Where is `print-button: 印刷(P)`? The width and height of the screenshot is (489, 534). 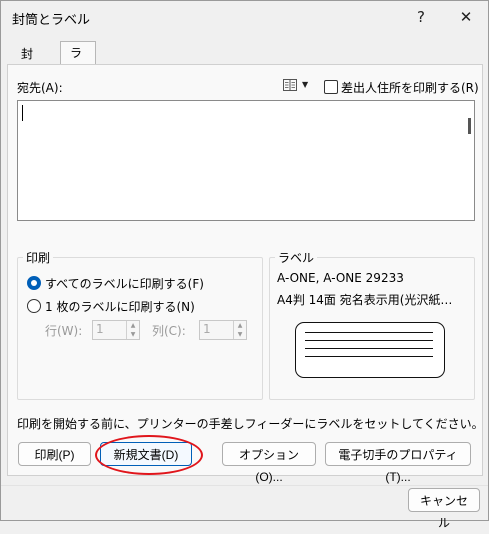
print-button: 印刷(P) is located at coordinates (54, 454).